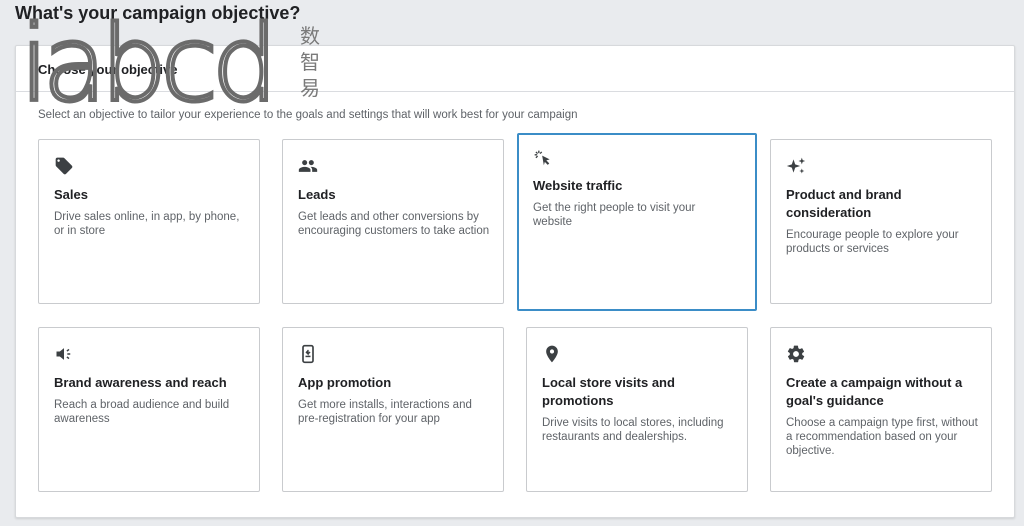 This screenshot has width=1024, height=526. Describe the element at coordinates (515, 69) in the screenshot. I see `panel-header: Choose your objective` at that location.